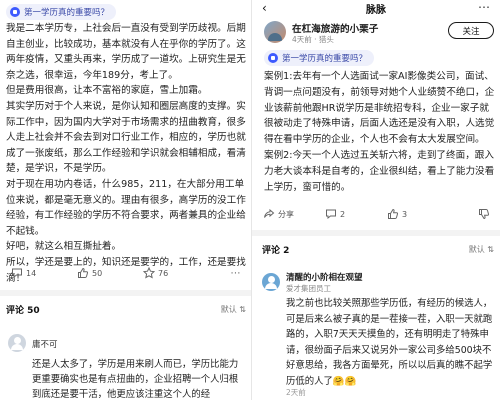 The image size is (500, 400). Describe the element at coordinates (107, 91) in the screenshot. I see `post-paragraph: 但是费用很高，让本不富裕的家庭，雪上加霜。` at that location.